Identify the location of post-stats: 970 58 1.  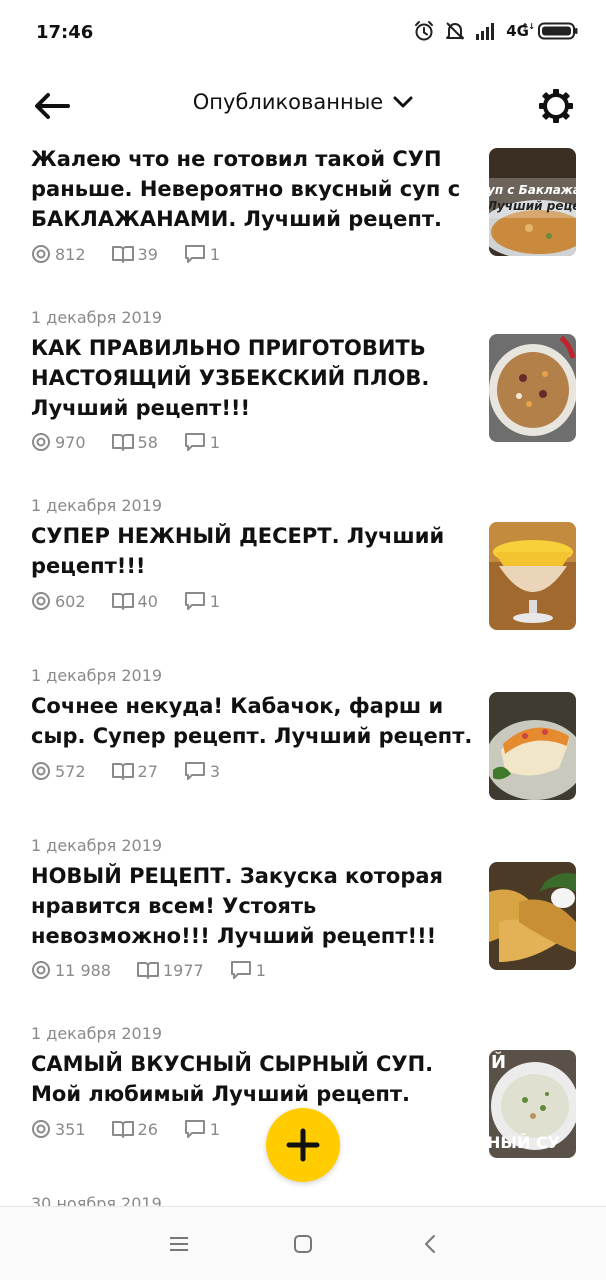
(138, 442).